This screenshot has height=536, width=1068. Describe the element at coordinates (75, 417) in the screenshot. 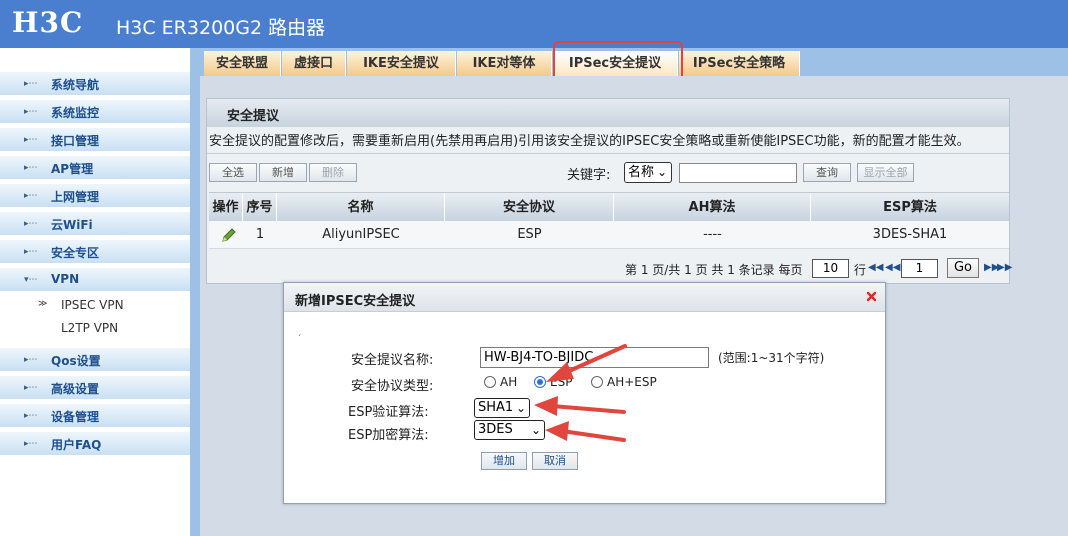

I see `sidebar-item-label: 设备管理` at that location.